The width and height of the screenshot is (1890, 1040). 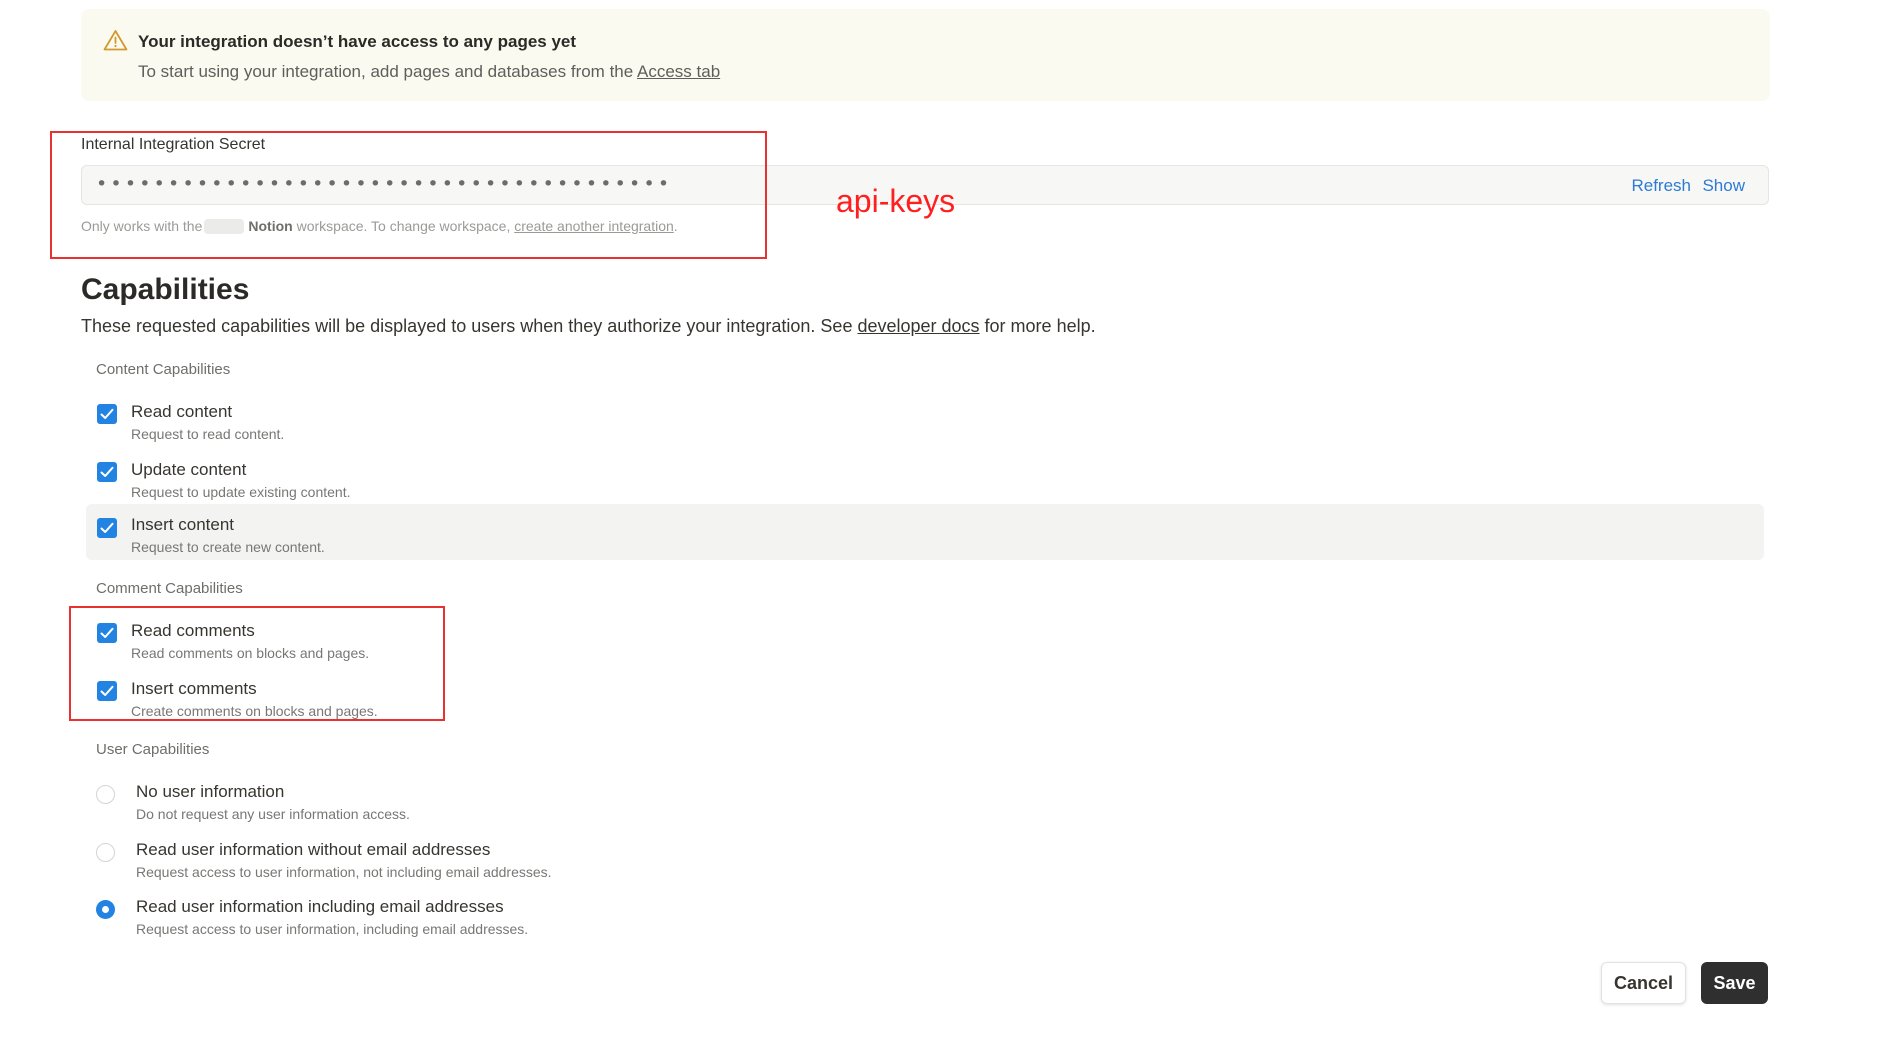 I want to click on annotation-box-secret, so click(x=408, y=195).